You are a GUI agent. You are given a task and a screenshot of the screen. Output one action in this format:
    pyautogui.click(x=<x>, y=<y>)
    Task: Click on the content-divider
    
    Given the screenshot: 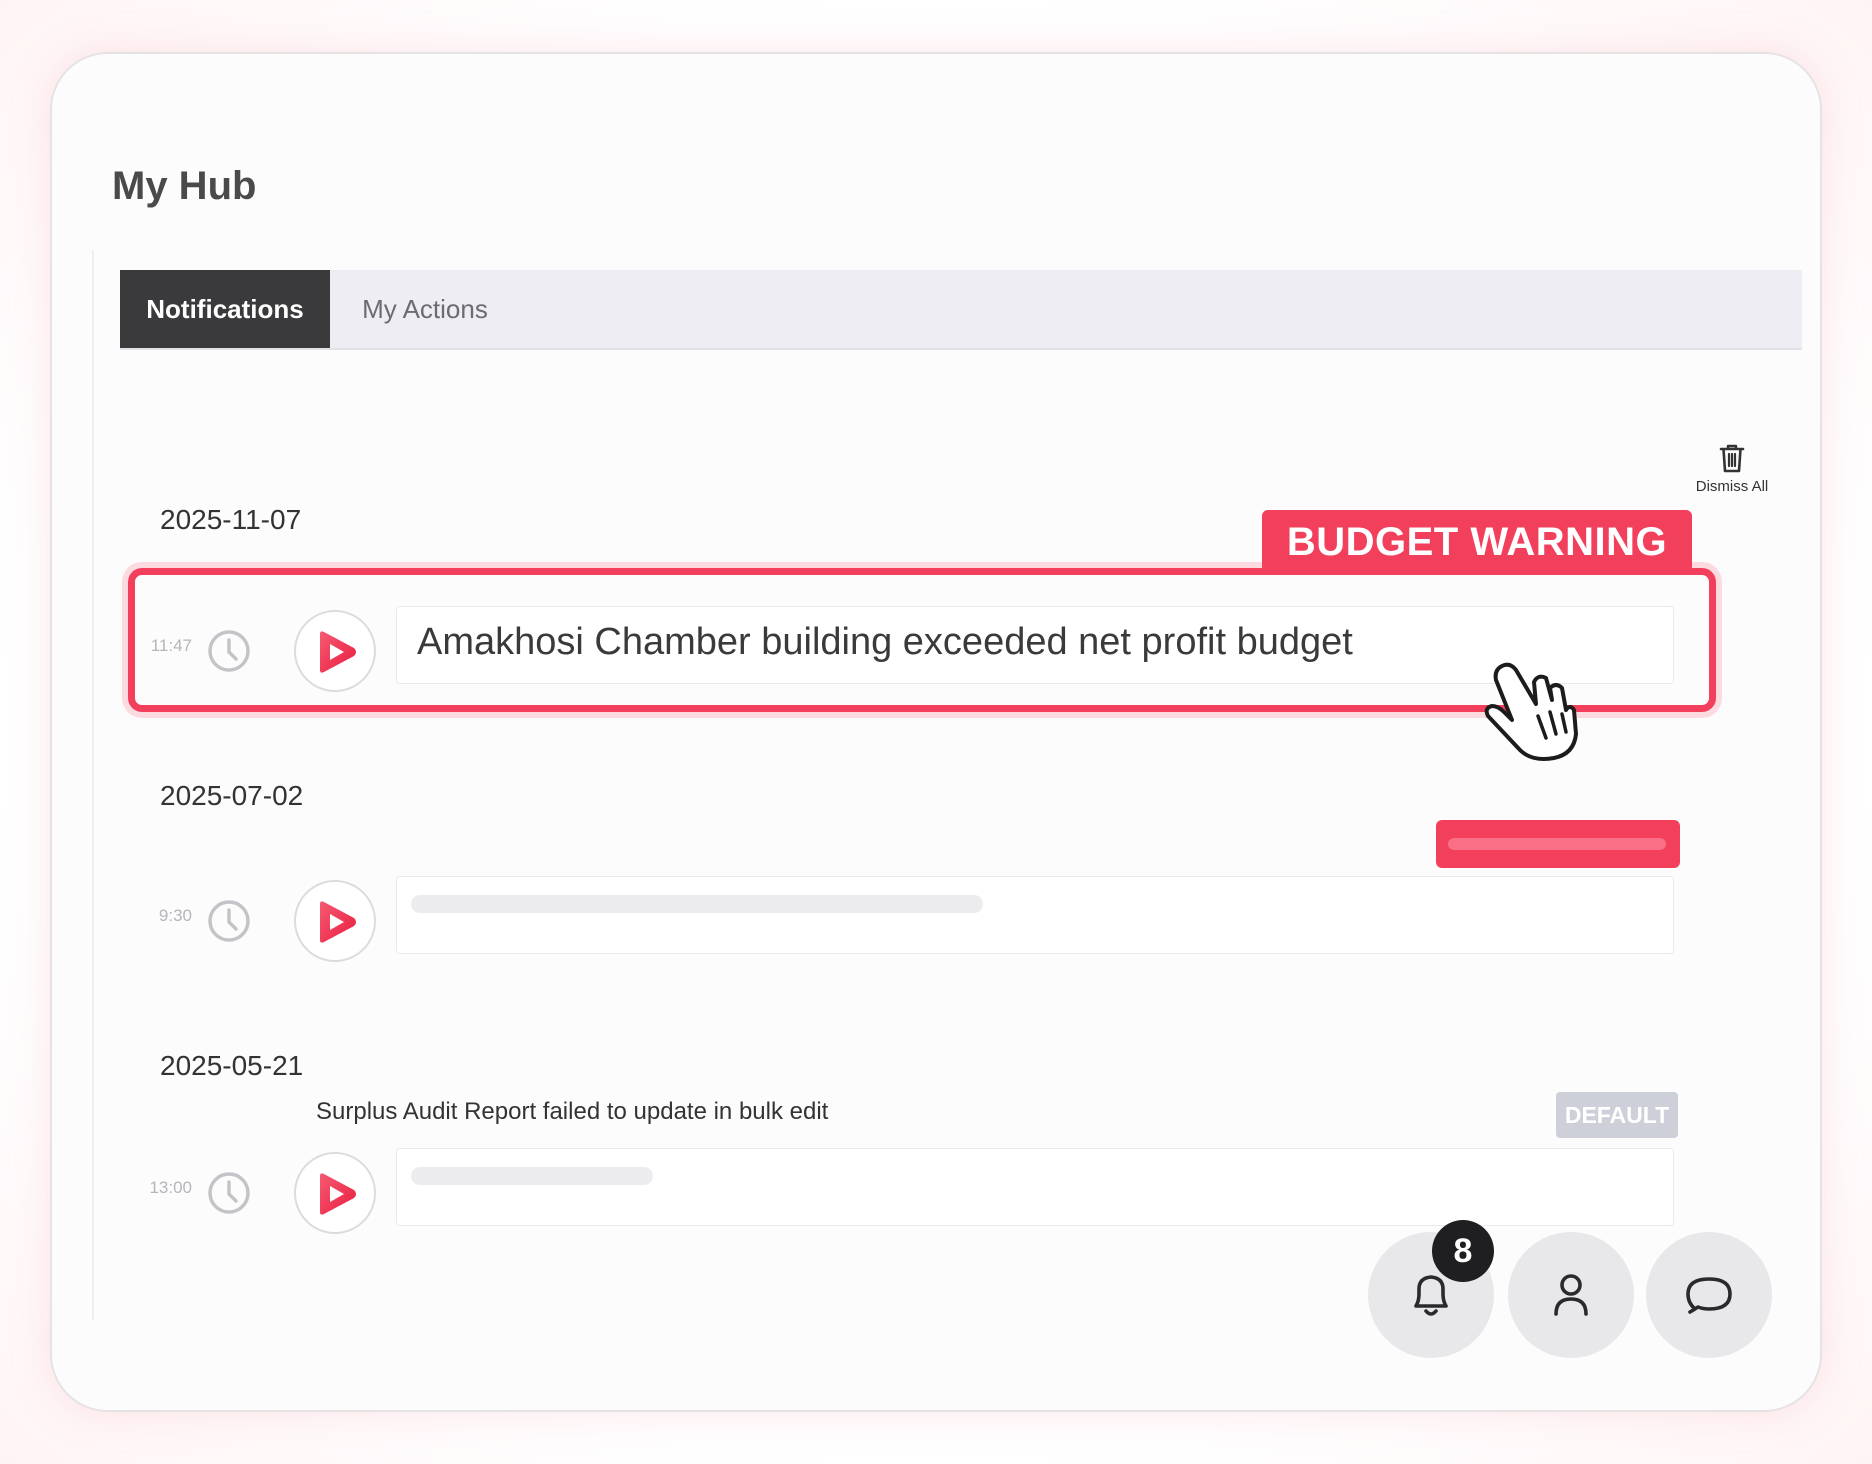 What is the action you would take?
    pyautogui.click(x=93, y=785)
    